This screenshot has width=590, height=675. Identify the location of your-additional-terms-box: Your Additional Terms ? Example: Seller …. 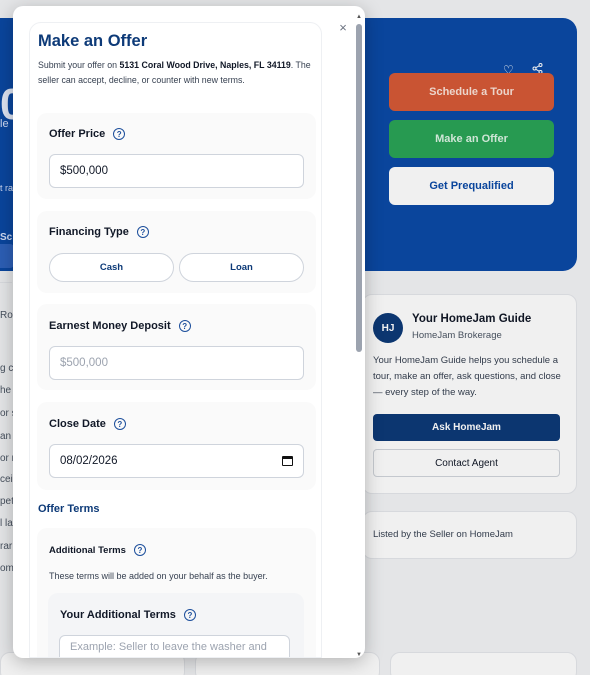
(176, 625).